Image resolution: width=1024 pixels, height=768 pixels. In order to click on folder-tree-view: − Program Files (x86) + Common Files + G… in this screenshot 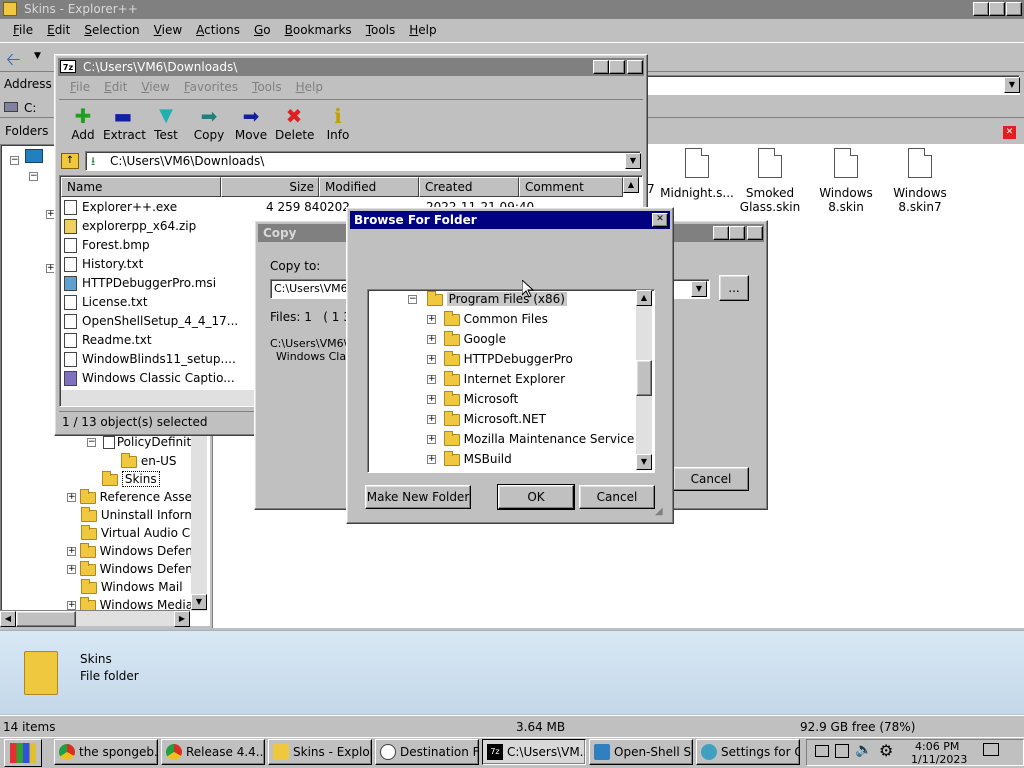, I will do `click(511, 381)`.